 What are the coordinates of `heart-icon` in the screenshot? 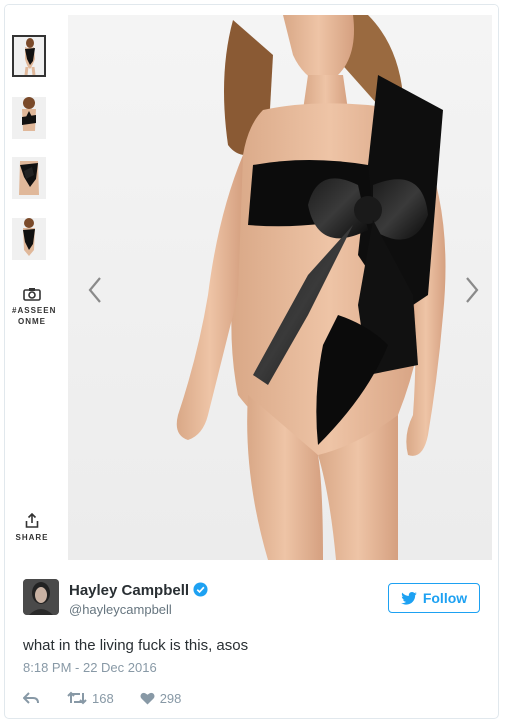 It's located at (147, 698).